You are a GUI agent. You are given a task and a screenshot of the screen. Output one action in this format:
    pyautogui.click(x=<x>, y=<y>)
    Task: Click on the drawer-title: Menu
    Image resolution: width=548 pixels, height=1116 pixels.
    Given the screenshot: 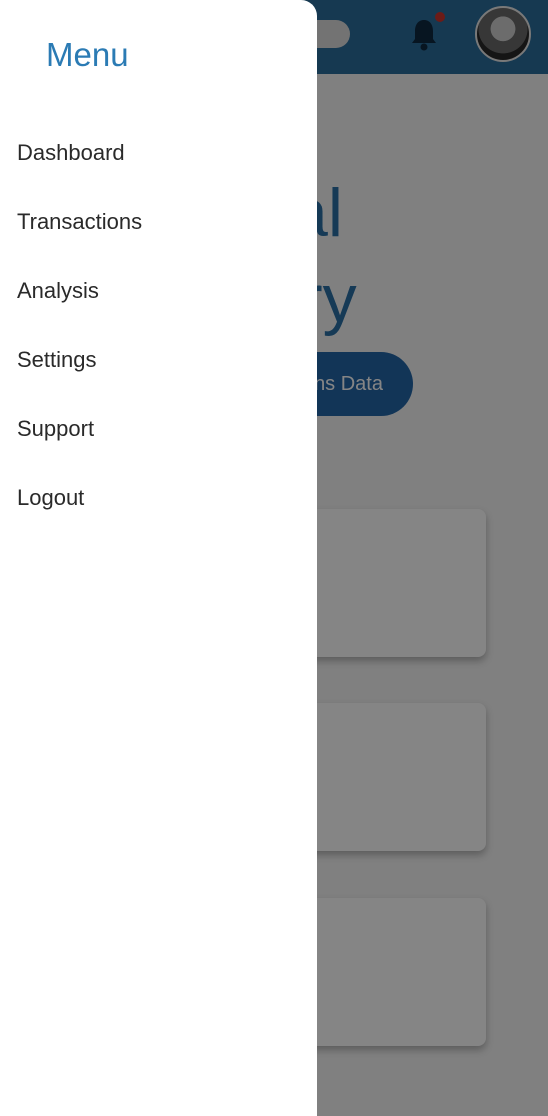 What is the action you would take?
    pyautogui.click(x=87, y=54)
    